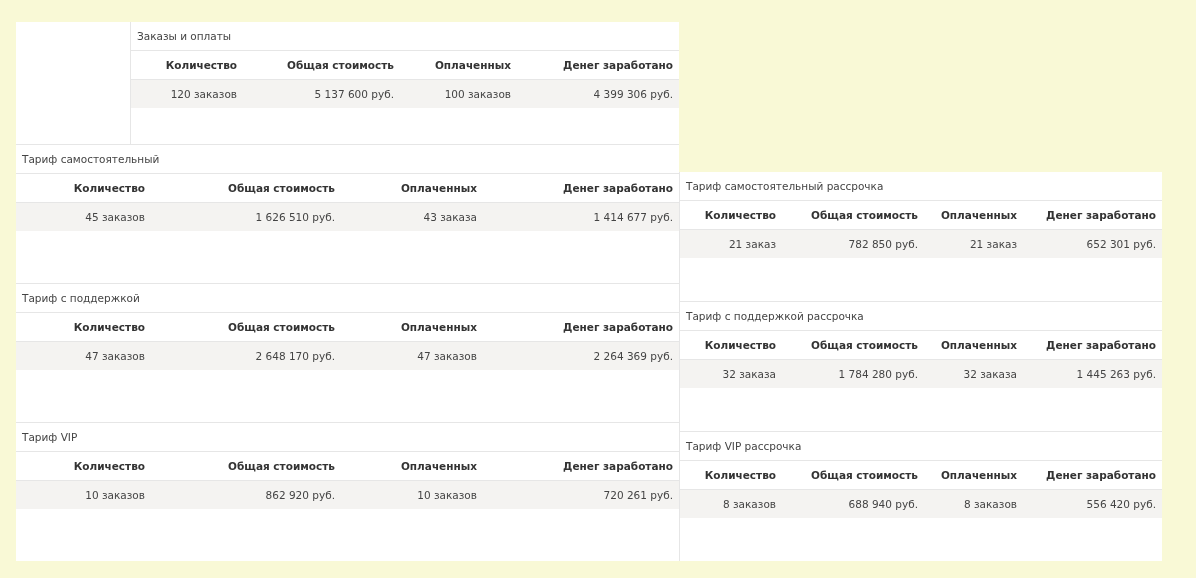 The width and height of the screenshot is (1196, 578). Describe the element at coordinates (203, 94) in the screenshot. I see `table-cell-text: 120 заказов` at that location.